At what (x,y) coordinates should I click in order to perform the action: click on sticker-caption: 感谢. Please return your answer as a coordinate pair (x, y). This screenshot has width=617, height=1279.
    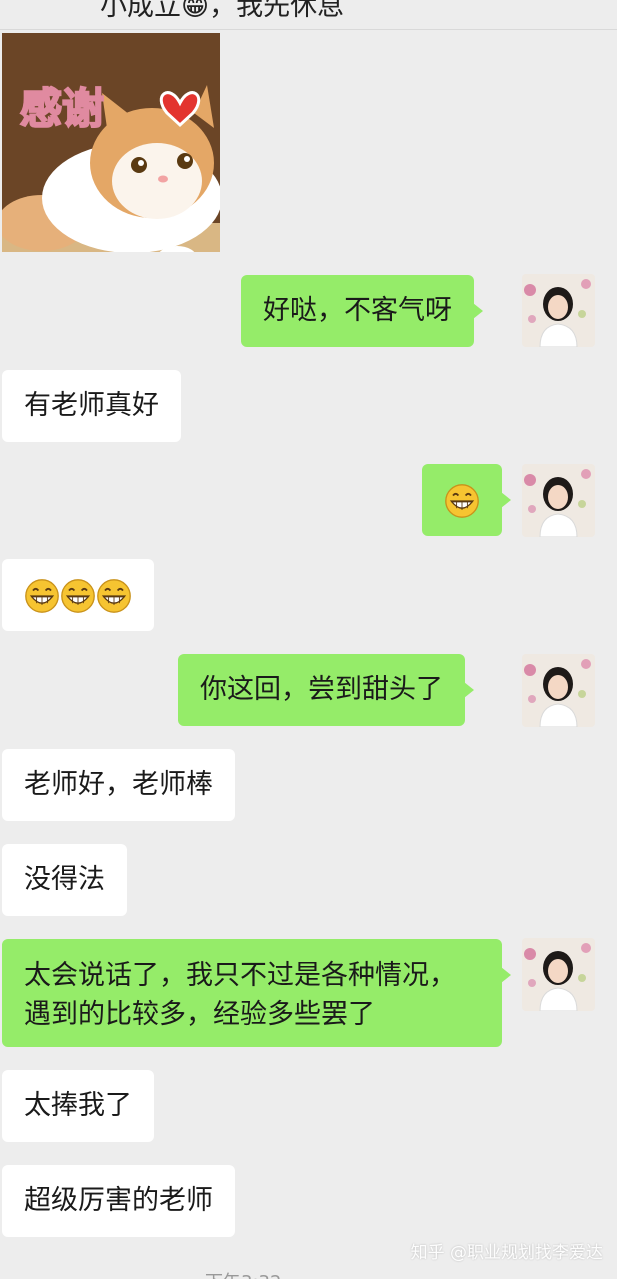
    Looking at the image, I should click on (62, 108).